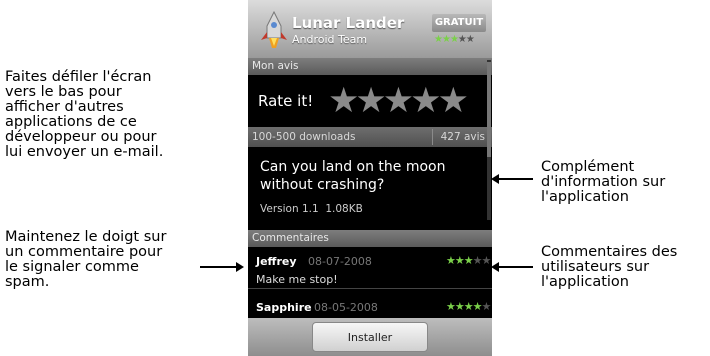 The width and height of the screenshot is (710, 356). I want to click on rate-it-row: Rate it! ★★★★★, so click(370, 102).